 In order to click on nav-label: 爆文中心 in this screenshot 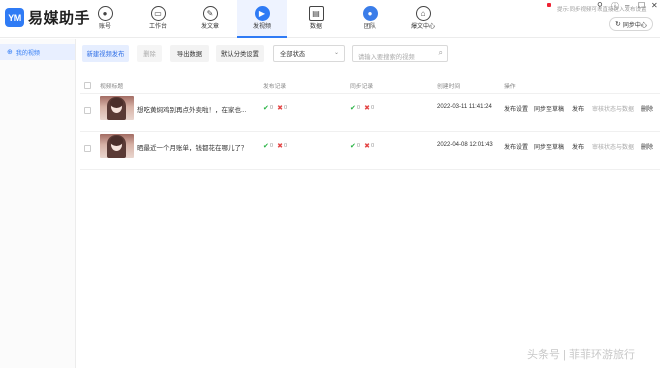, I will do `click(422, 27)`.